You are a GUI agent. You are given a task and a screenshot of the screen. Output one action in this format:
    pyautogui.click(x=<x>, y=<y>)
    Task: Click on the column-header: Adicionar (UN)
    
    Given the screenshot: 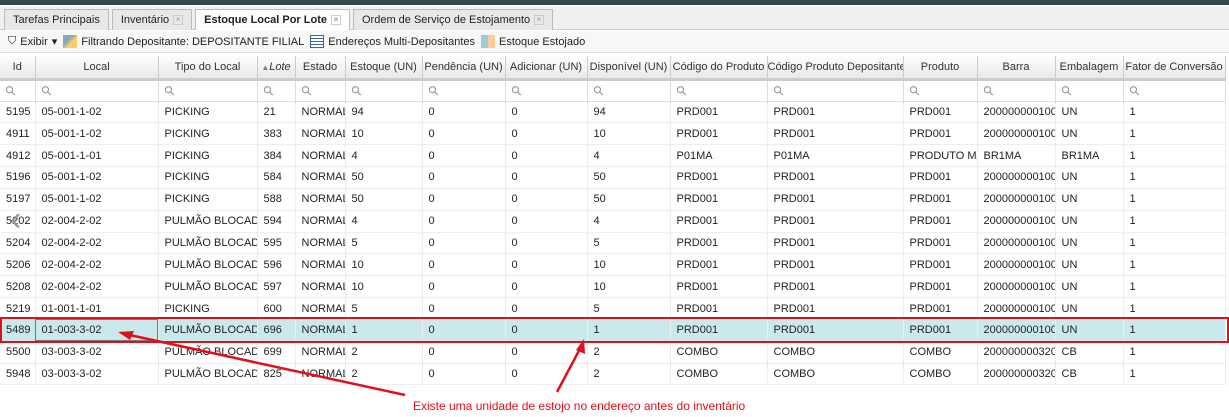 What is the action you would take?
    pyautogui.click(x=546, y=68)
    